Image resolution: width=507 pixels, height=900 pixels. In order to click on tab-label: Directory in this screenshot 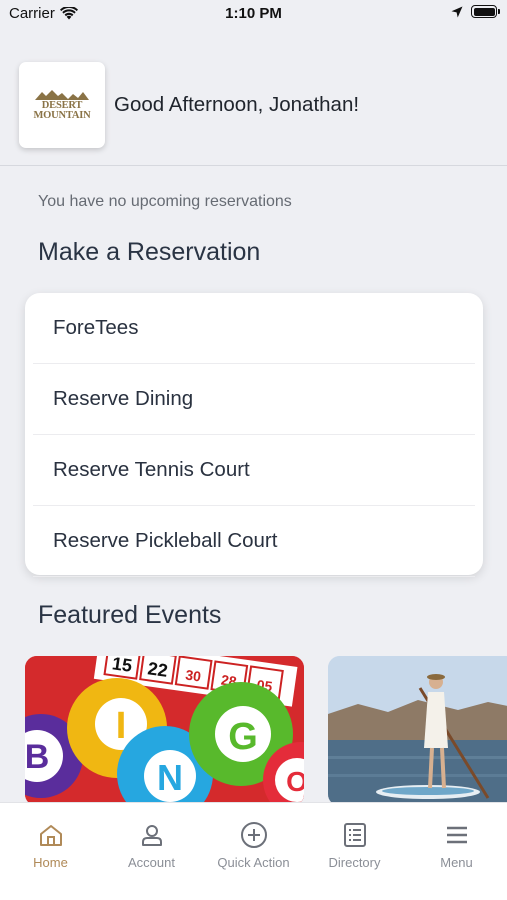, I will do `click(354, 862)`.